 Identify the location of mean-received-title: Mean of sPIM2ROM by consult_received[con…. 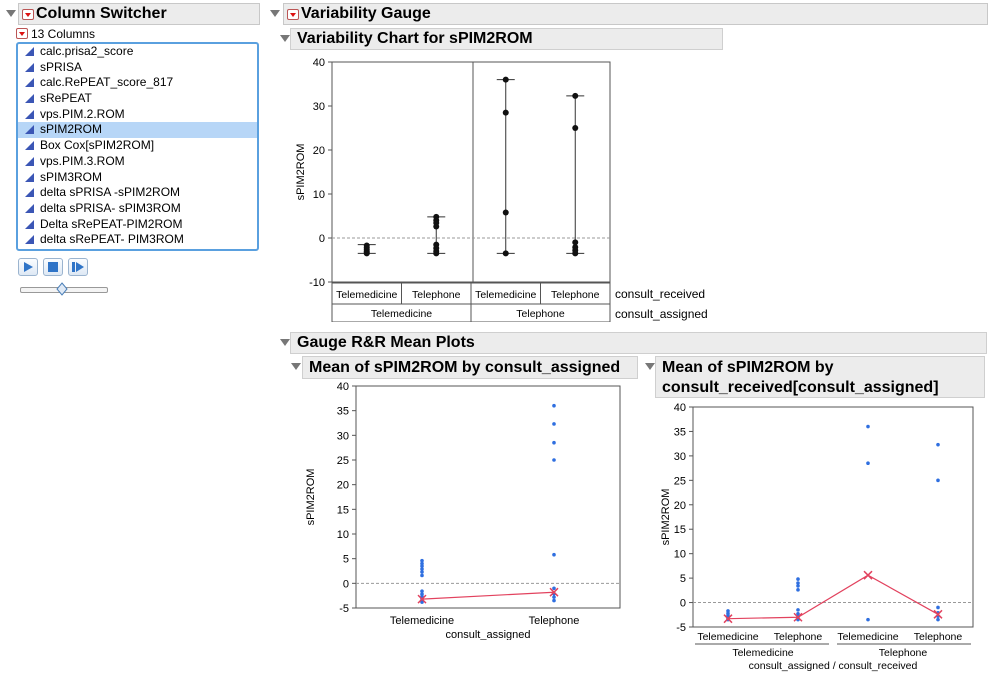
(800, 377).